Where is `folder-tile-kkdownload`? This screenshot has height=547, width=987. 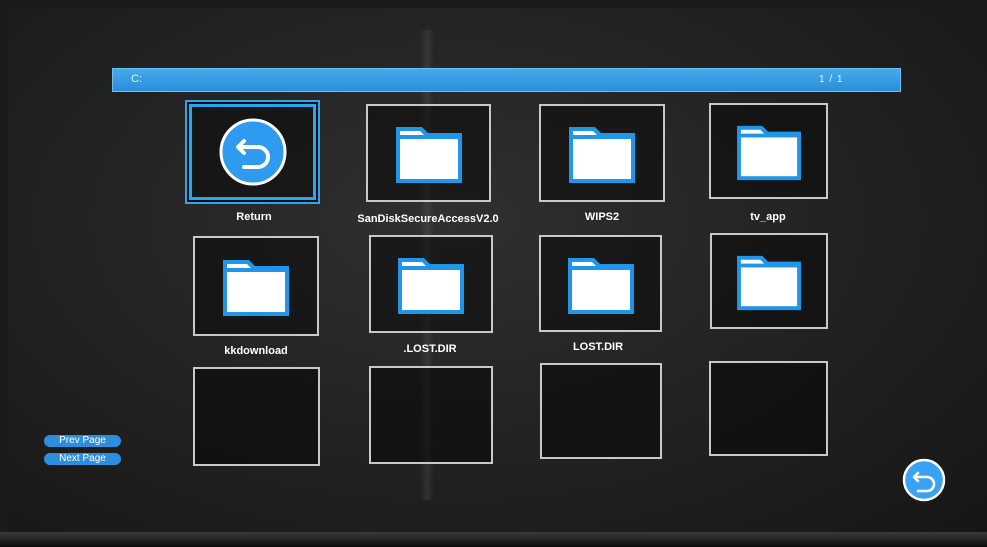
folder-tile-kkdownload is located at coordinates (256, 286).